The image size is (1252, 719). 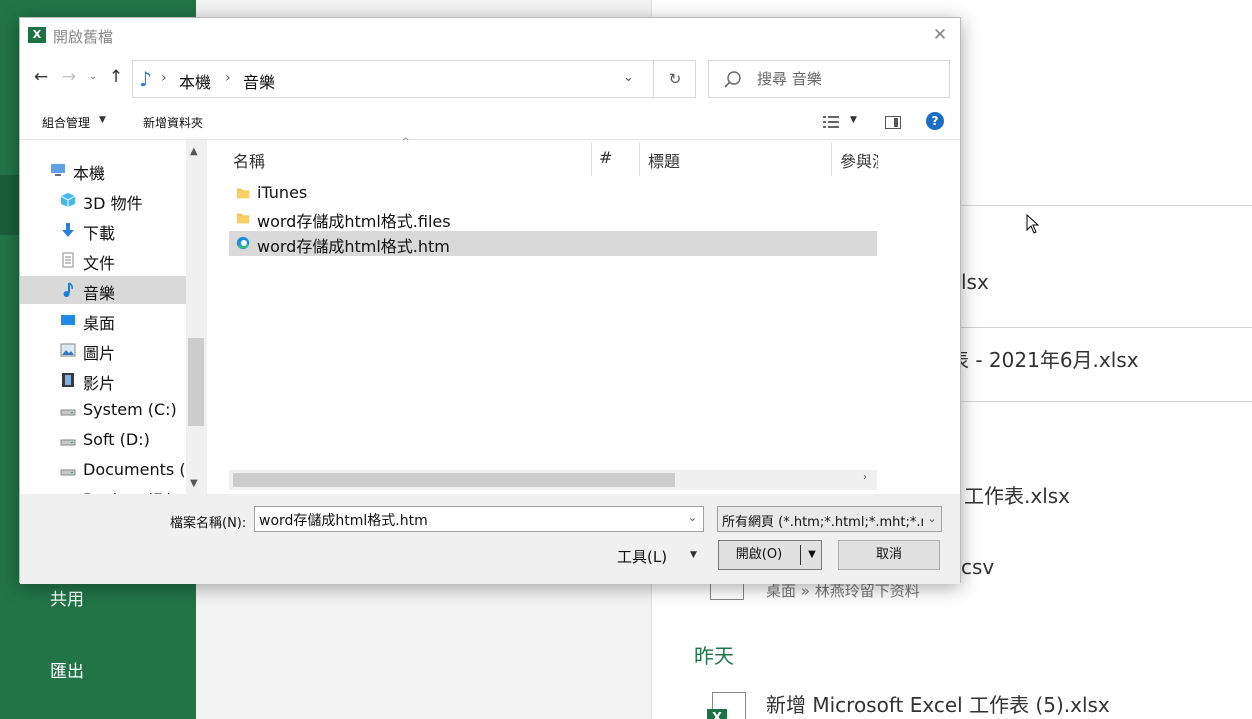 I want to click on recent-file-name: 表 - 2021年6月.xlsx, so click(x=1044, y=358).